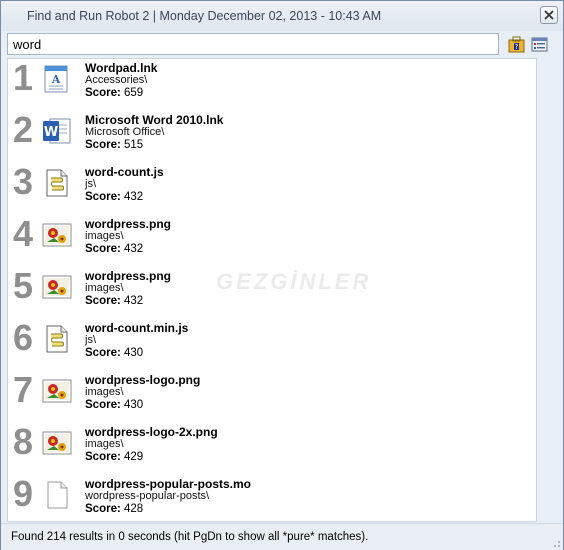 This screenshot has height=550, width=564. I want to click on result-name: word-count.js, so click(124, 172).